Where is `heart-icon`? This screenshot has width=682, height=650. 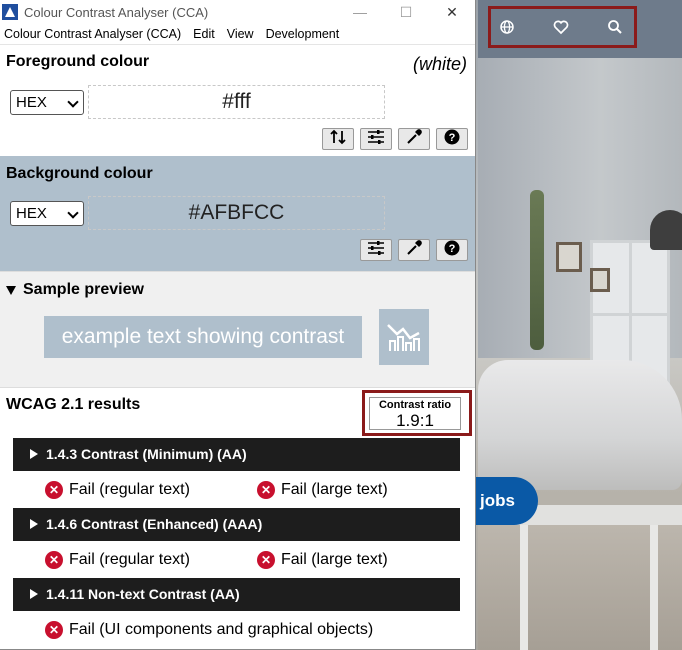 heart-icon is located at coordinates (561, 27).